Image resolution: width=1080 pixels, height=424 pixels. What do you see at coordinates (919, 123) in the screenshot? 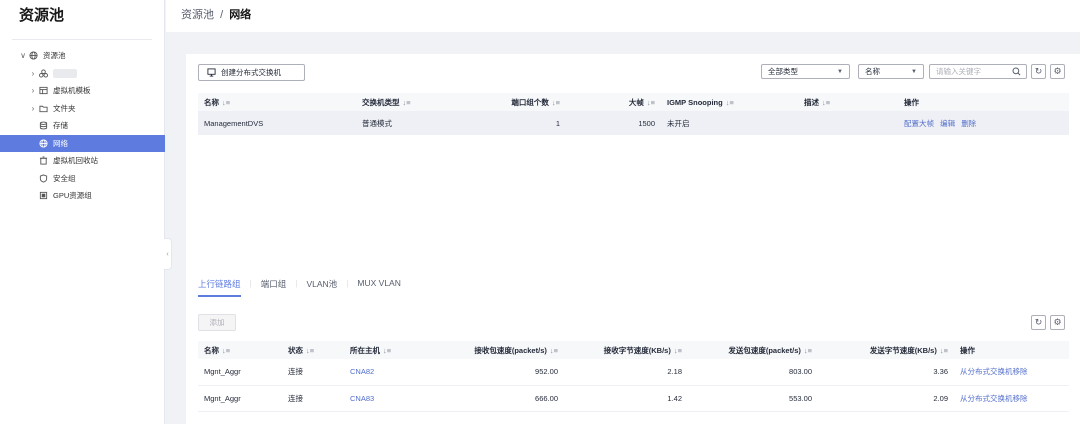
I see `configure-jumbo-link: 配置大帧` at bounding box center [919, 123].